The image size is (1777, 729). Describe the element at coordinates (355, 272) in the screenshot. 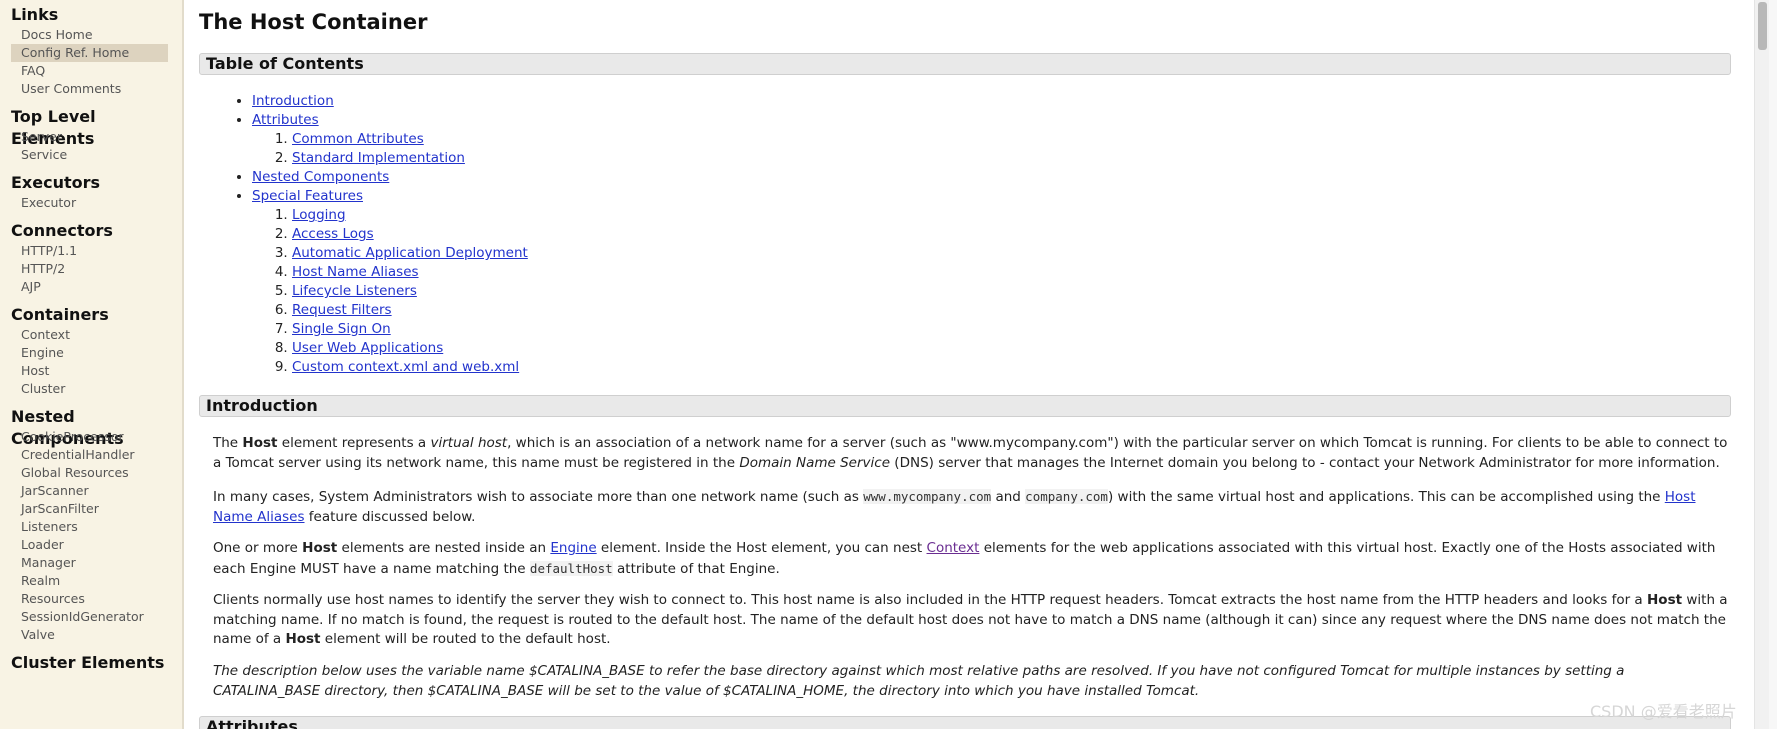

I see `toc-link-host-name-aliases: Host Name Aliases` at that location.